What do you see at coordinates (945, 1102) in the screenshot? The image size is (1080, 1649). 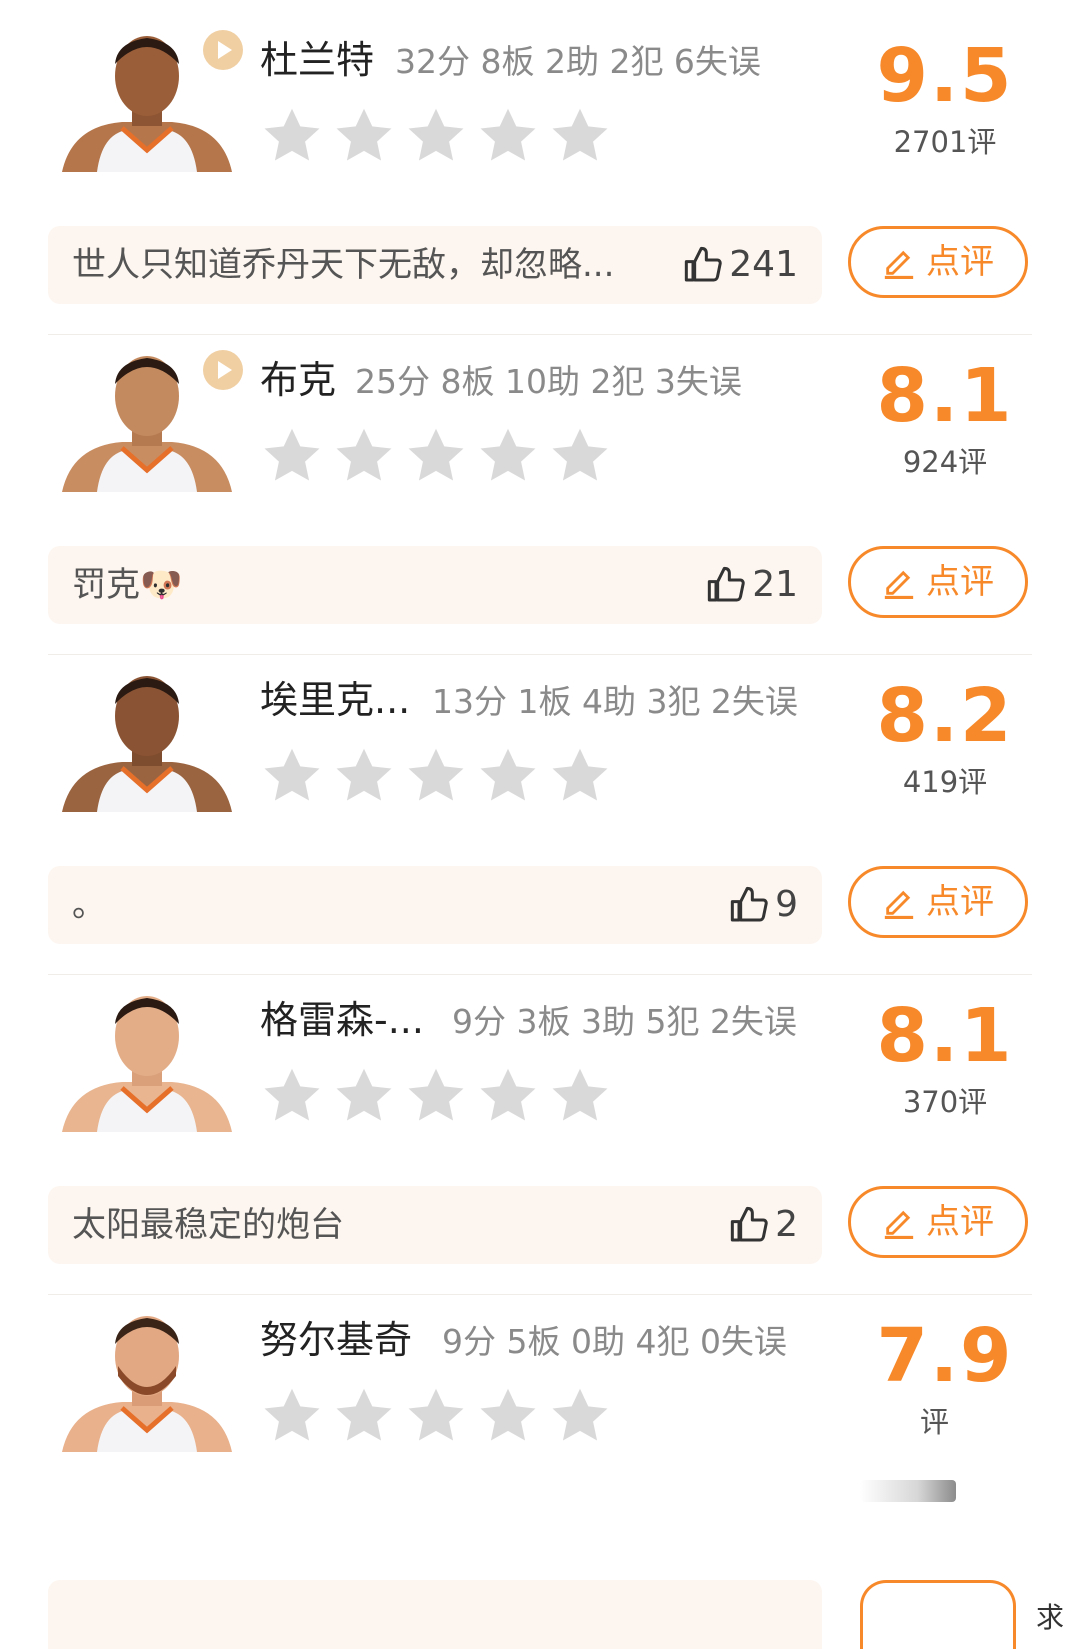 I see `rating-count: 370评` at bounding box center [945, 1102].